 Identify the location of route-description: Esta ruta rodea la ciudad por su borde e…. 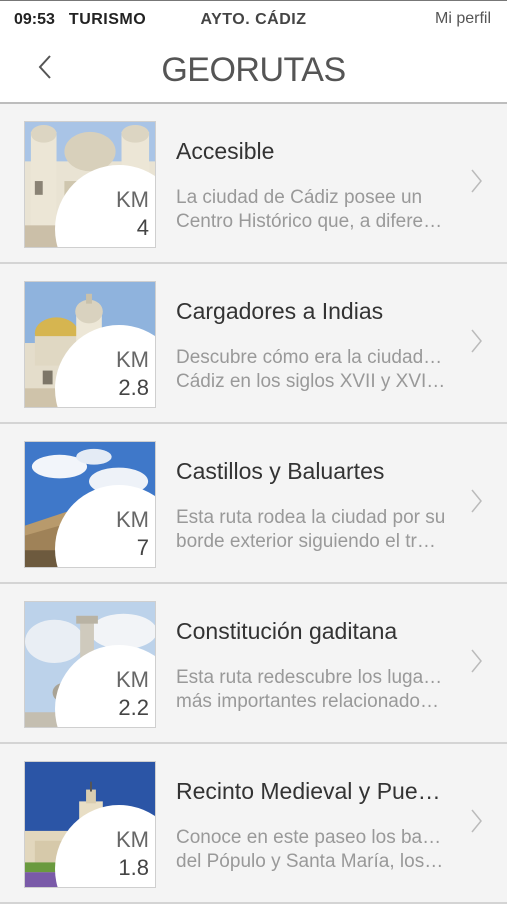
(311, 530).